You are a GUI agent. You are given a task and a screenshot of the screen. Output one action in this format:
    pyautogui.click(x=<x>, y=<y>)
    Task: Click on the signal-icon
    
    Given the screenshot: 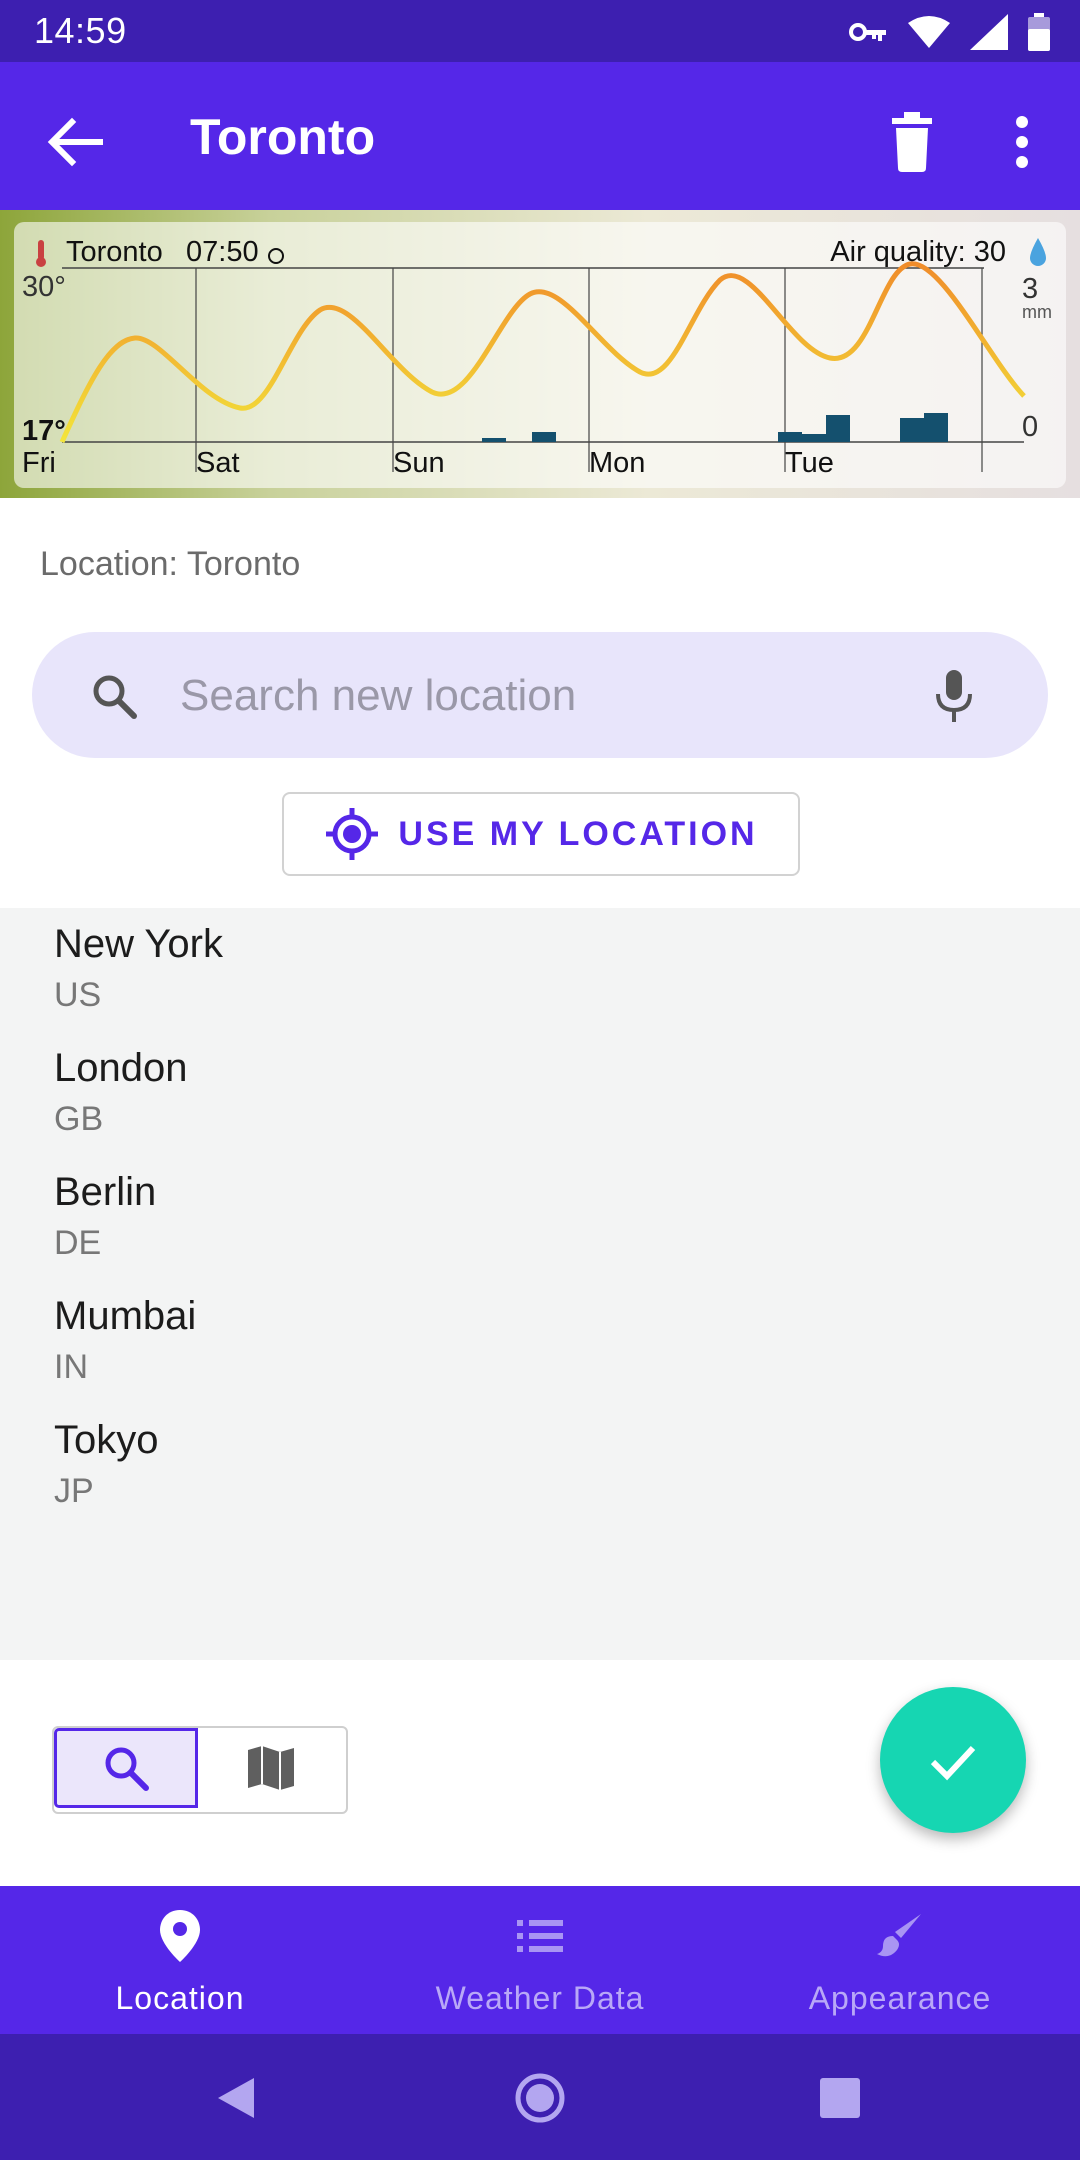 What is the action you would take?
    pyautogui.click(x=989, y=32)
    